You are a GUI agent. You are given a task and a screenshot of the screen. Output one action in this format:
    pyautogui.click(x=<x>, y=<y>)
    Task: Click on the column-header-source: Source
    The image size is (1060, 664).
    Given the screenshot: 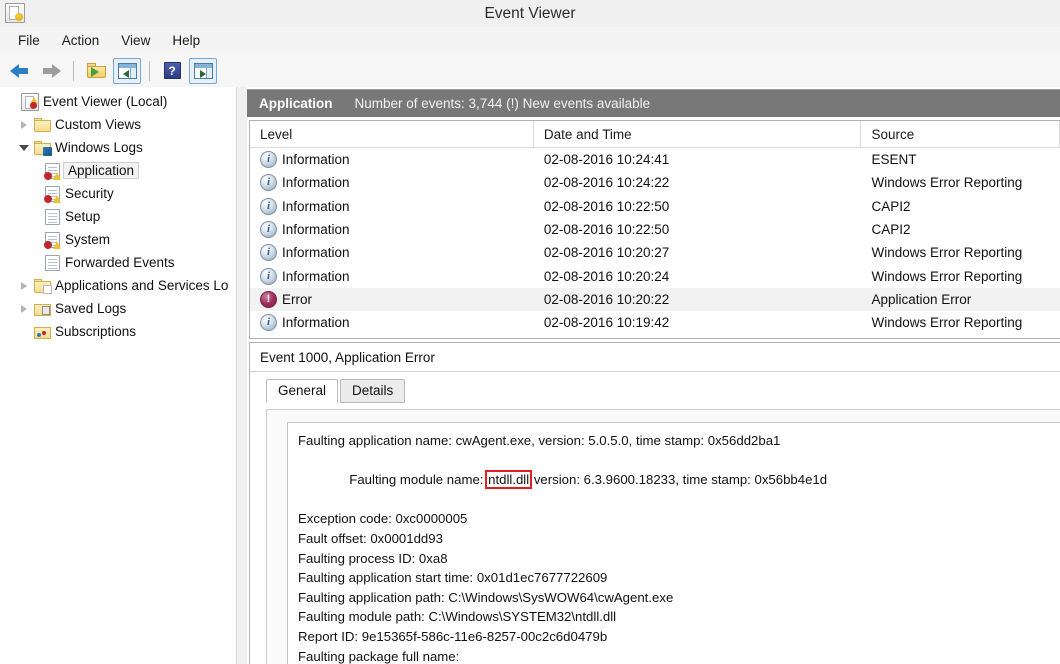 What is the action you would take?
    pyautogui.click(x=960, y=134)
    